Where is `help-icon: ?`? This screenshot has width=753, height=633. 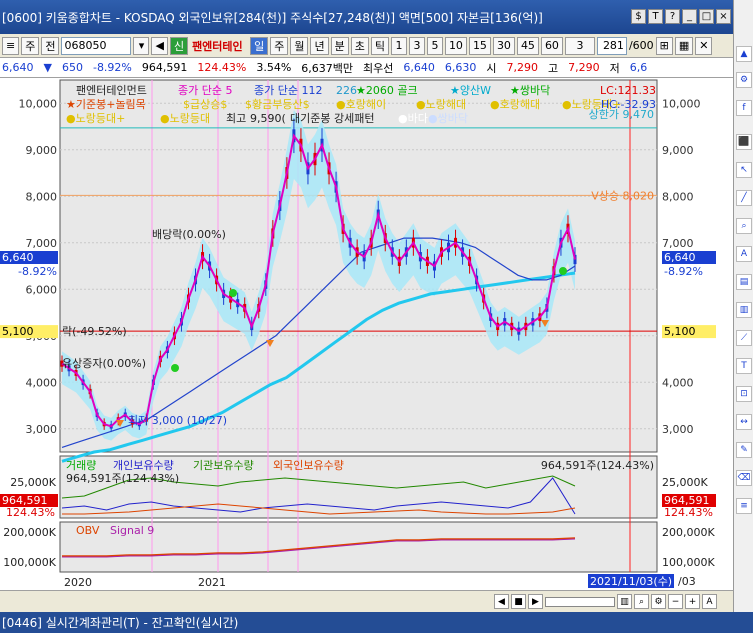 help-icon: ? is located at coordinates (672, 16).